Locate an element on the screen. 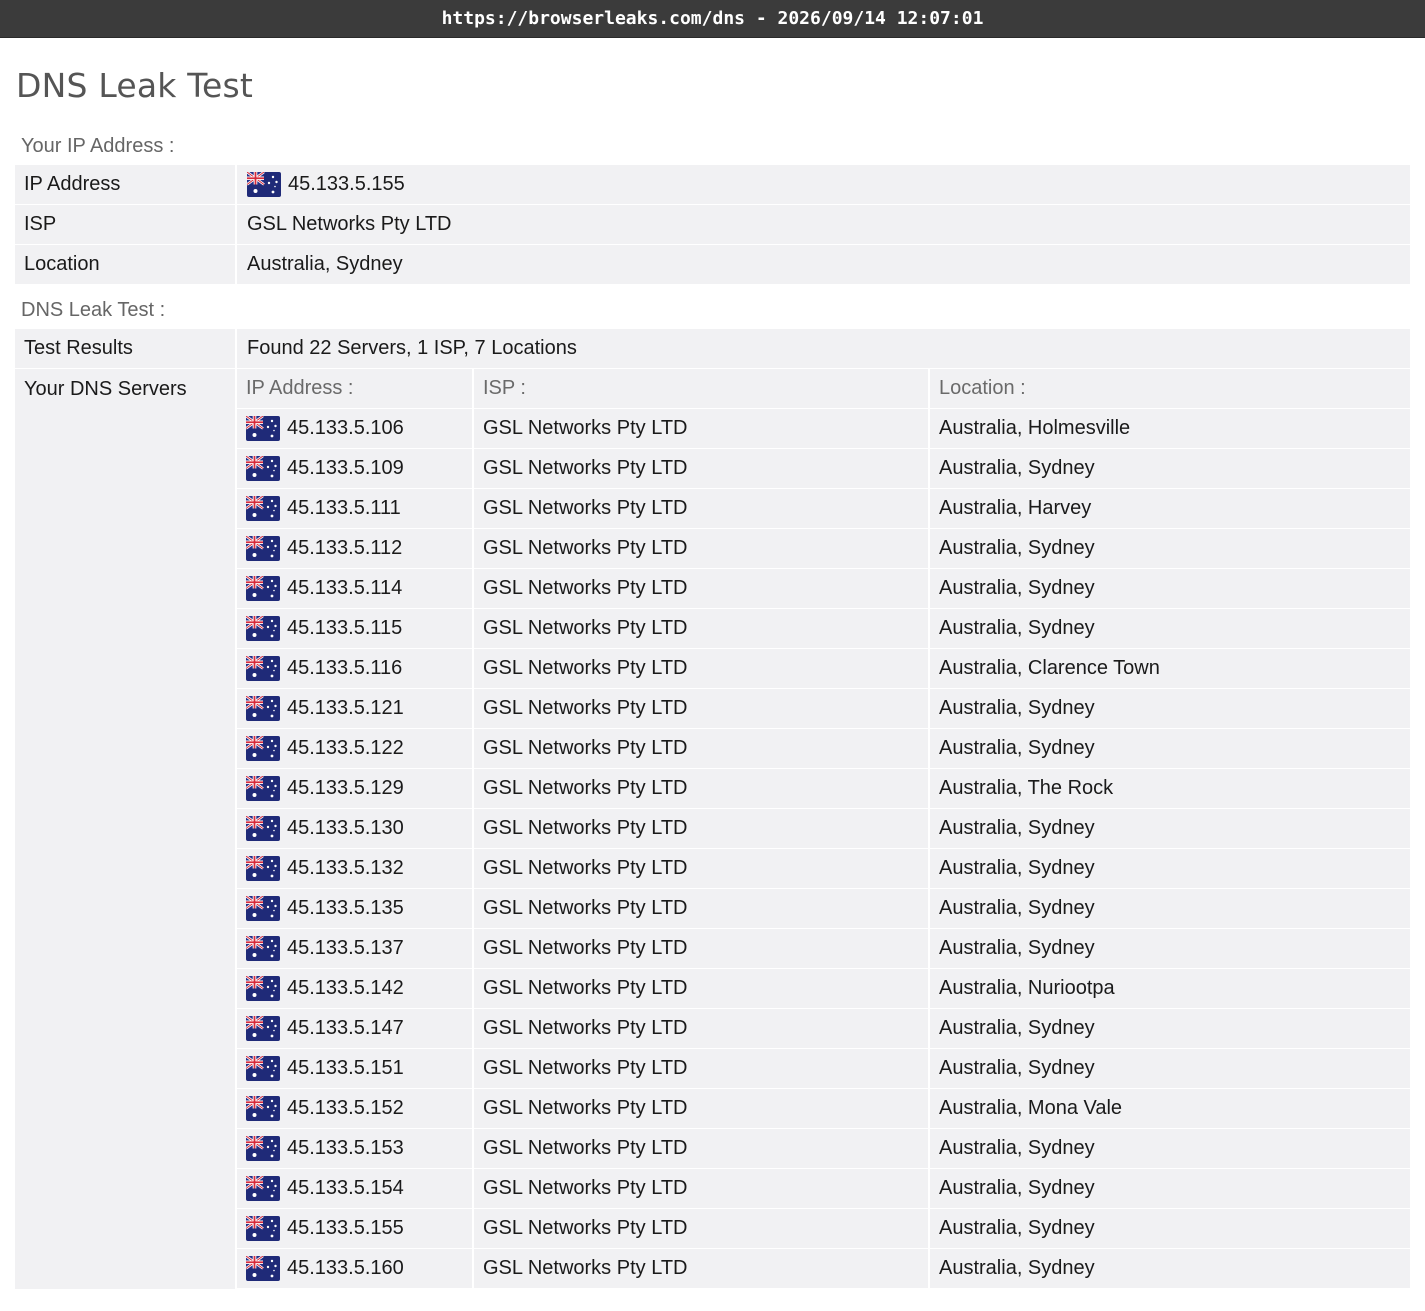 The height and width of the screenshot is (1311, 1425). dns-server-ip-cell: 45.133.5.155 is located at coordinates (354, 1229).